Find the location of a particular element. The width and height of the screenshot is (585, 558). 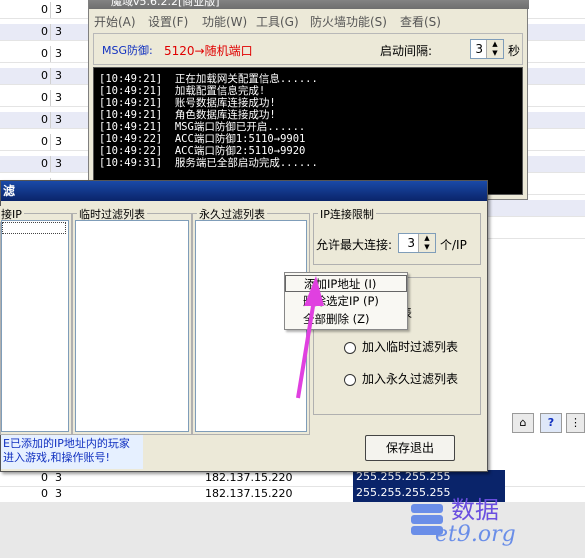

radio-perm-filter: 加入永久过滤列表 is located at coordinates (401, 378).